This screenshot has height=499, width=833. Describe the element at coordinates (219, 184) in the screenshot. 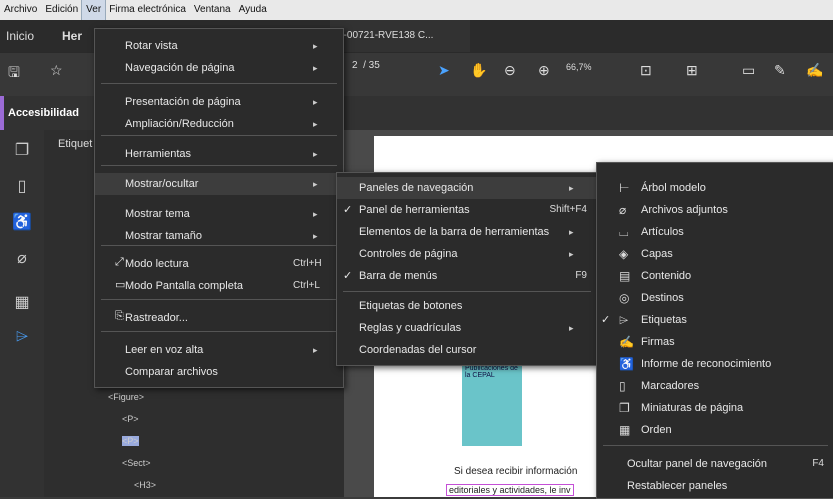

I see `menu-item-mostrar-ocultar: Mostrar/ocultar ▸` at that location.